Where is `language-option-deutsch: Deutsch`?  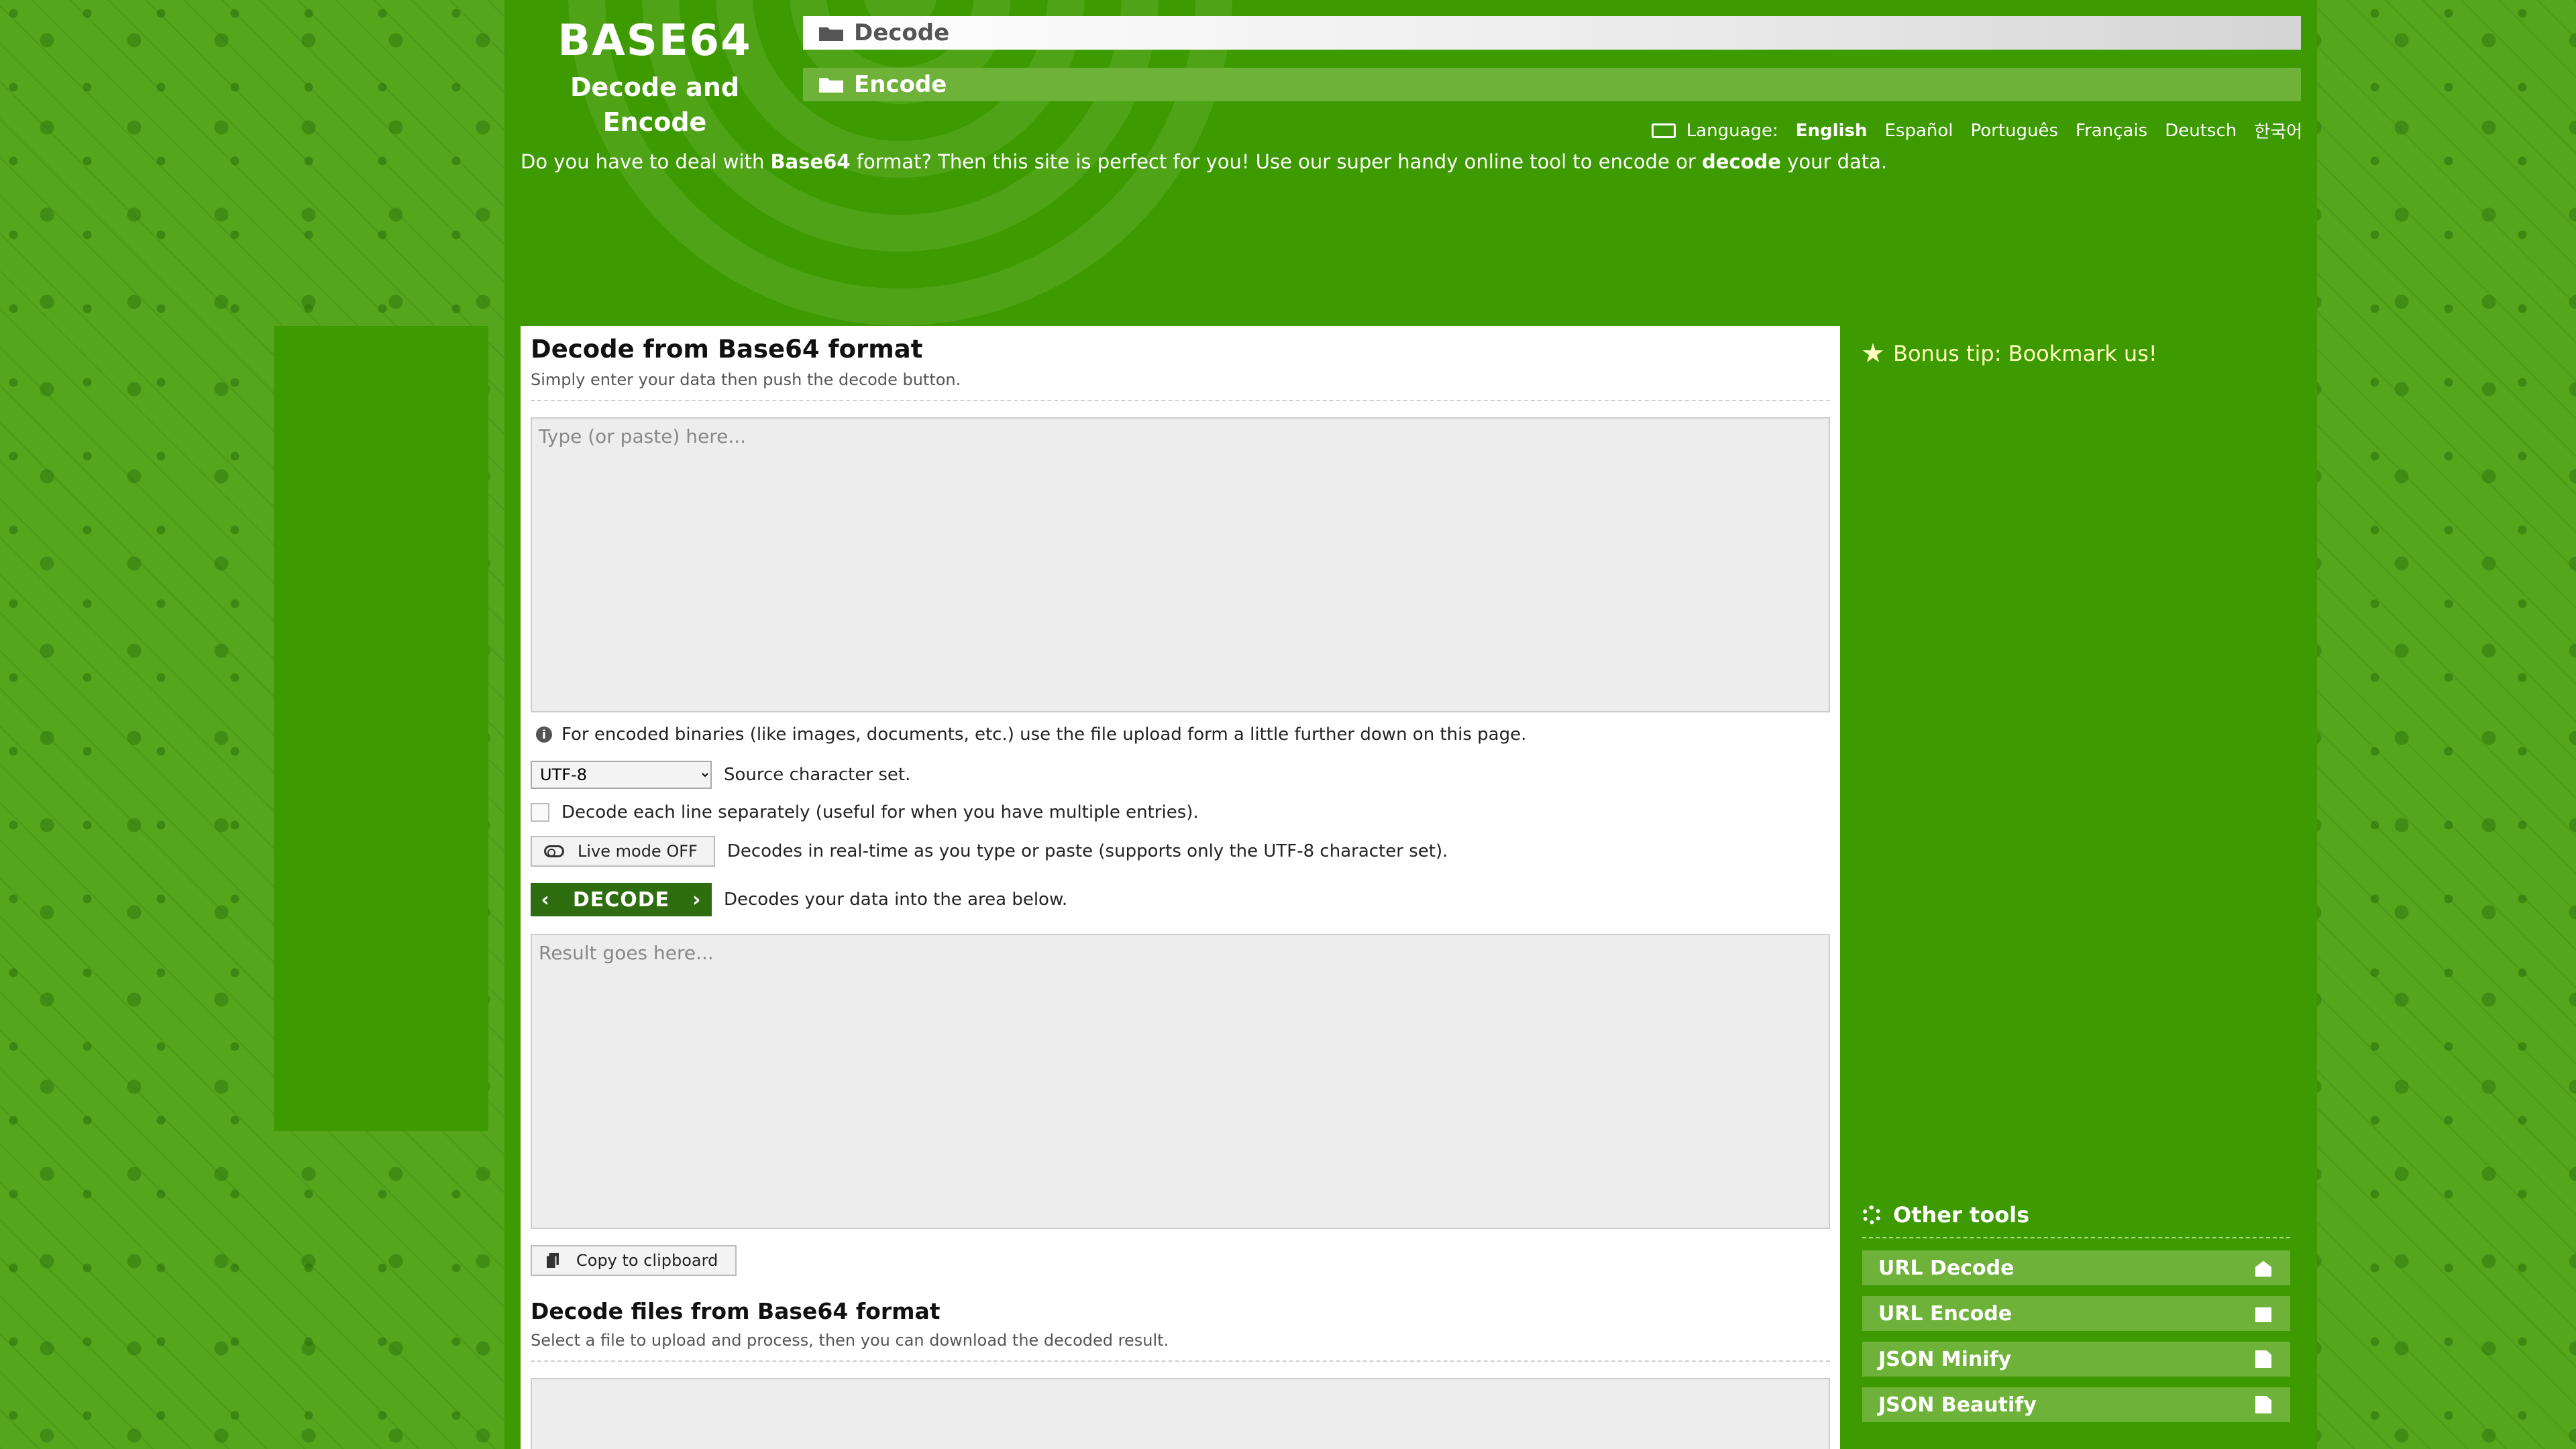 language-option-deutsch: Deutsch is located at coordinates (2201, 131).